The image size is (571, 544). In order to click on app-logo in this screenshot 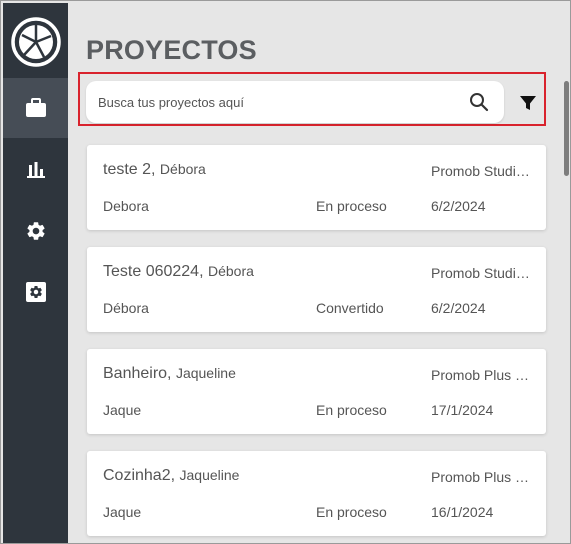, I will do `click(36, 42)`.